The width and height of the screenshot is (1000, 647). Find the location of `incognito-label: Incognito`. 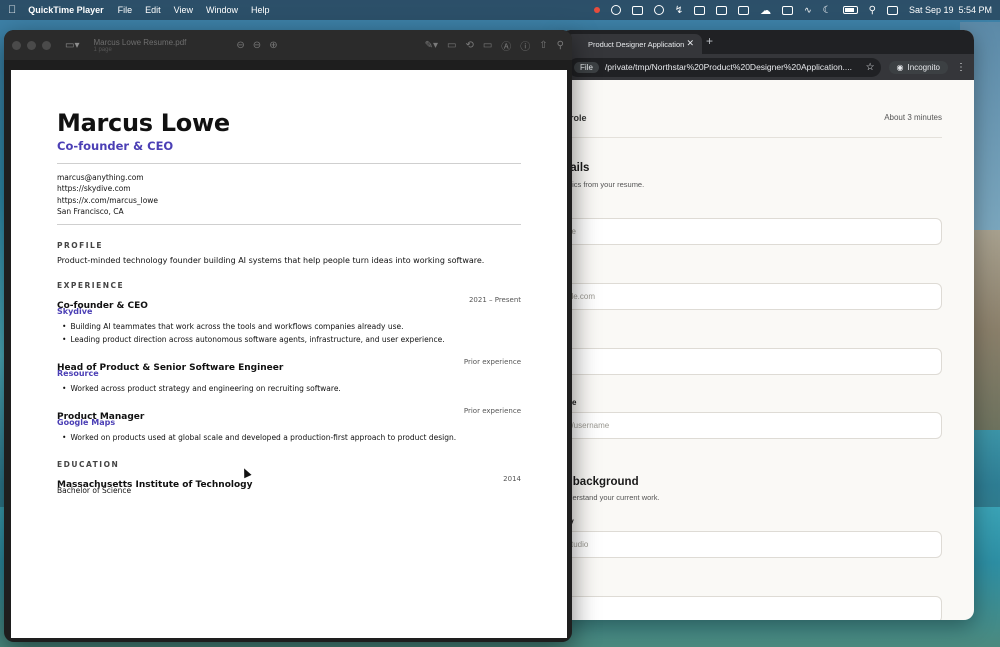

incognito-label: Incognito is located at coordinates (923, 67).